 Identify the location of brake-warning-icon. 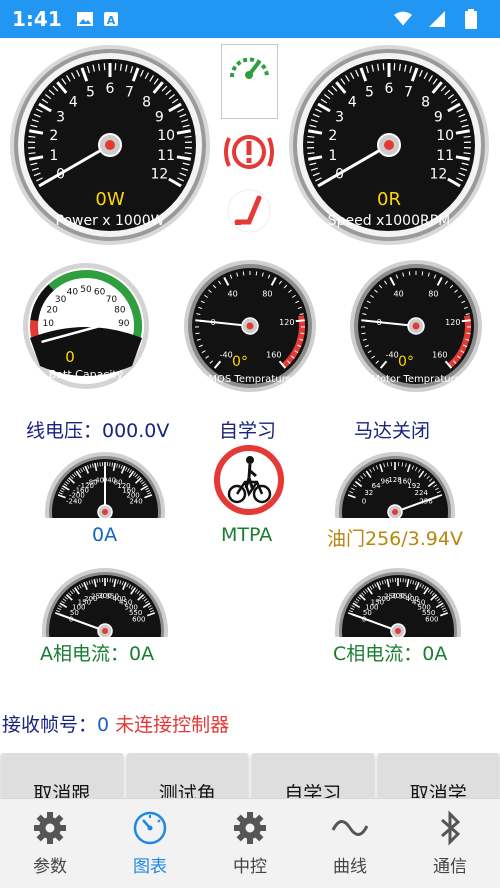
(249, 152).